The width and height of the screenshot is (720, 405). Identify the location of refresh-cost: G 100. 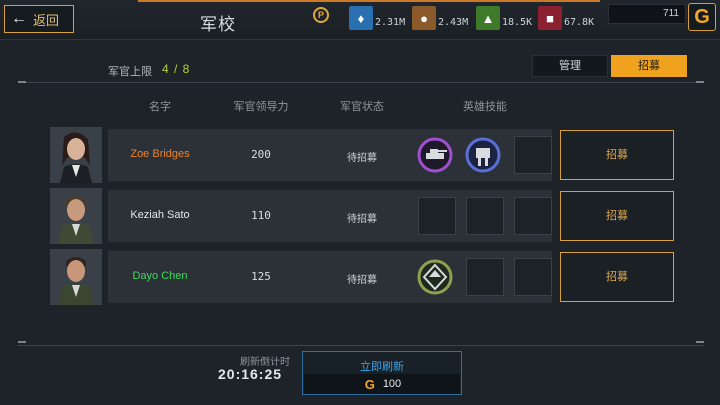
(382, 384).